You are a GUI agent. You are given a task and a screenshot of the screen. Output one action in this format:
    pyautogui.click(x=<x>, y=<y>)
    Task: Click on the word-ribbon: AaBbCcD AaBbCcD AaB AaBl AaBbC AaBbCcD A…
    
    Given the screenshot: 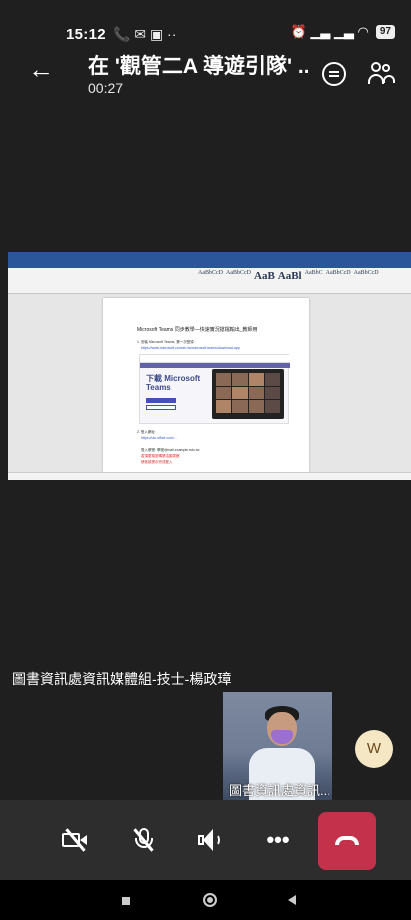 What is the action you would take?
    pyautogui.click(x=209, y=281)
    